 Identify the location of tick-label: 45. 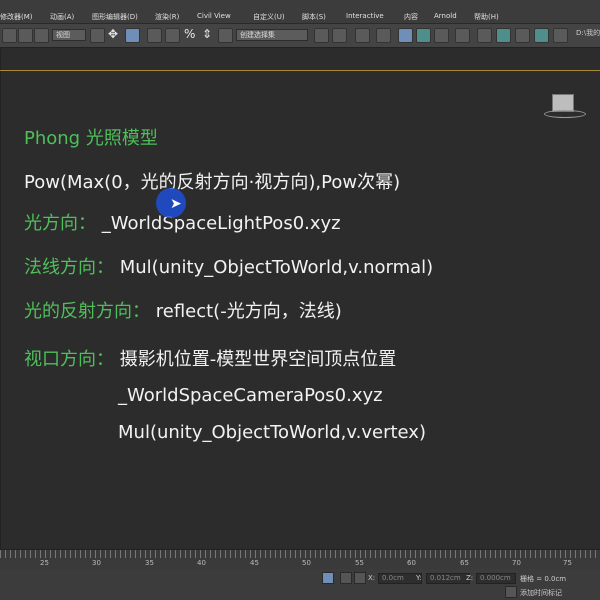
(254, 563).